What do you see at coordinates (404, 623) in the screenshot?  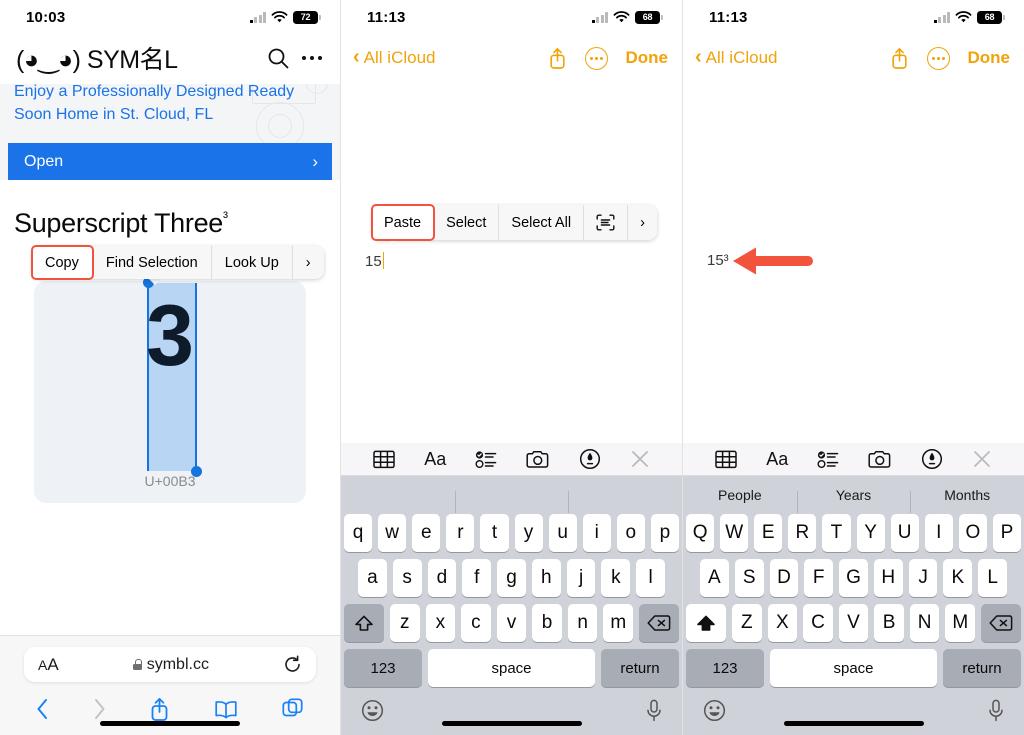 I see `key-z: z` at bounding box center [404, 623].